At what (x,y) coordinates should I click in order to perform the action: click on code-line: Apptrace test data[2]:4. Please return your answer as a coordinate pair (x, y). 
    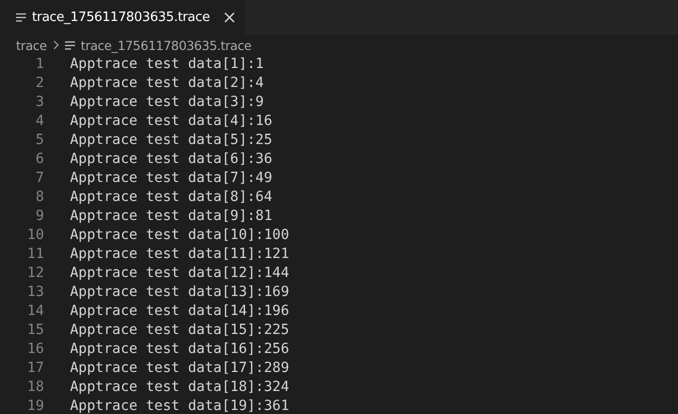
    Looking at the image, I should click on (167, 83).